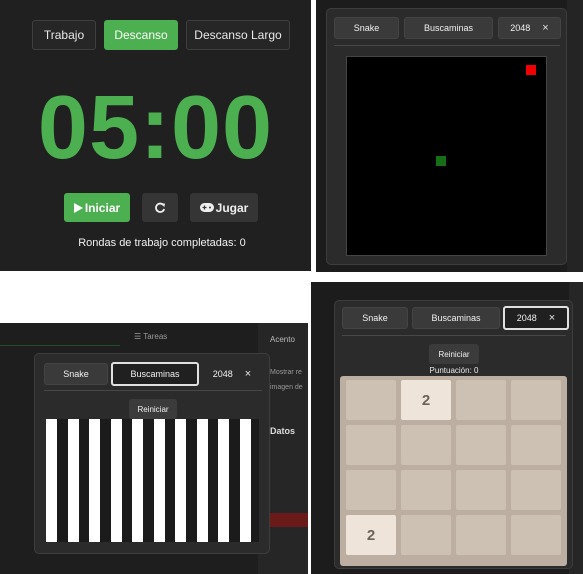 This screenshot has height=574, width=583. Describe the element at coordinates (151, 336) in the screenshot. I see `background-tareas-label: ☰ Tareas` at that location.